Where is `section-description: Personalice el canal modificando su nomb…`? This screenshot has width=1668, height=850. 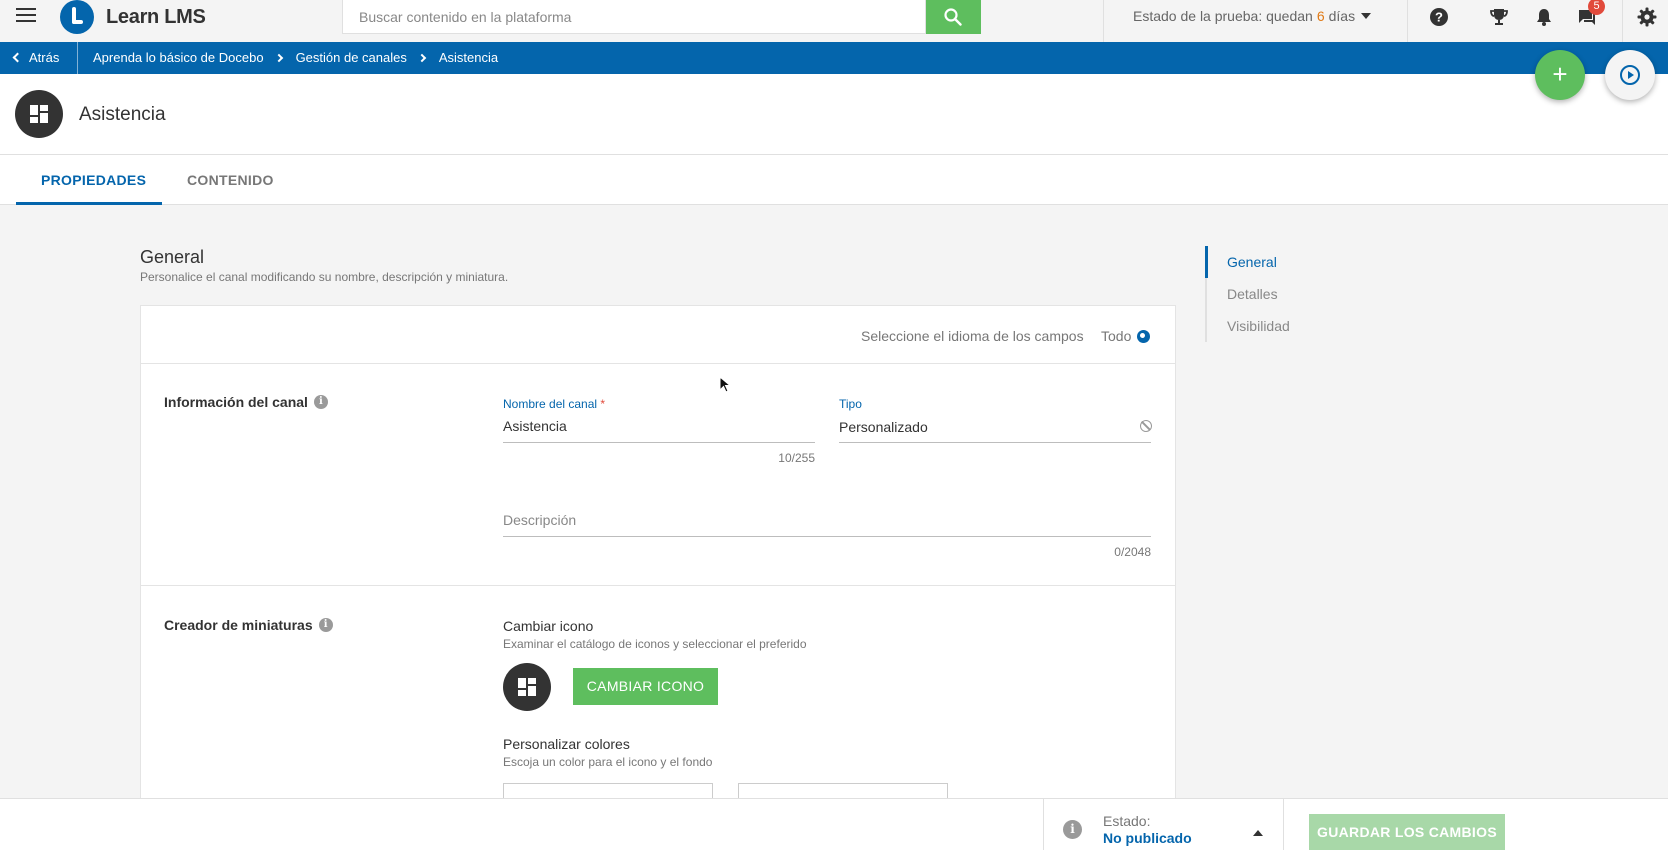 section-description: Personalice el canal modificando su nomb… is located at coordinates (324, 277).